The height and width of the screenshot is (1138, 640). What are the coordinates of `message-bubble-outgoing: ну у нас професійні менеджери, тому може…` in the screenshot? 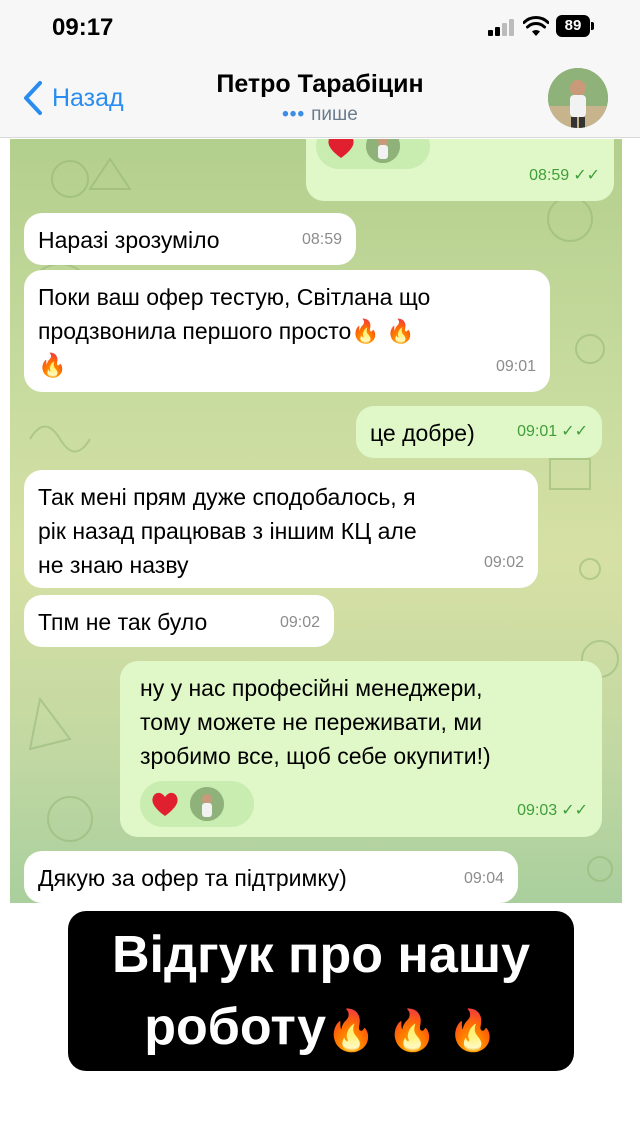 It's located at (361, 749).